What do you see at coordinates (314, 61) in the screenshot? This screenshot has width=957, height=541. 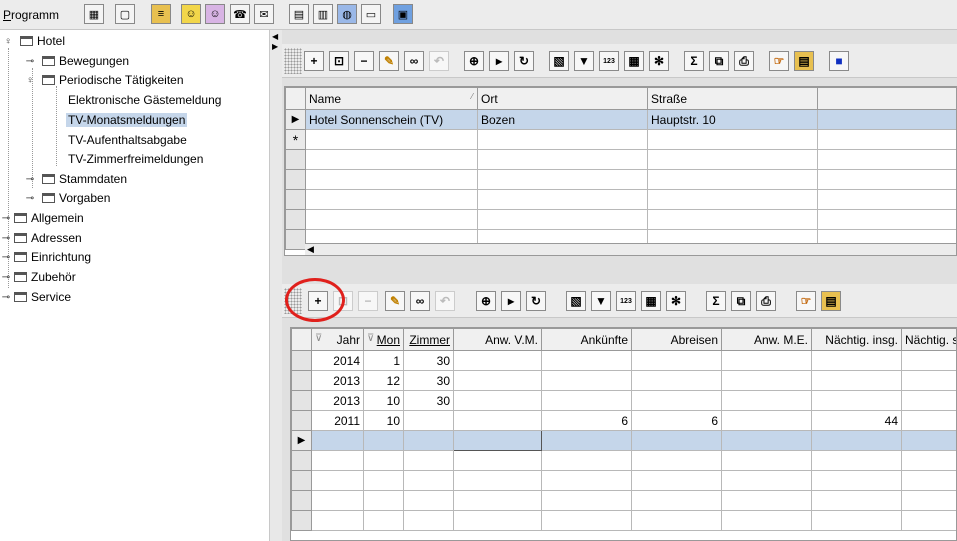 I see `add-button: +` at bounding box center [314, 61].